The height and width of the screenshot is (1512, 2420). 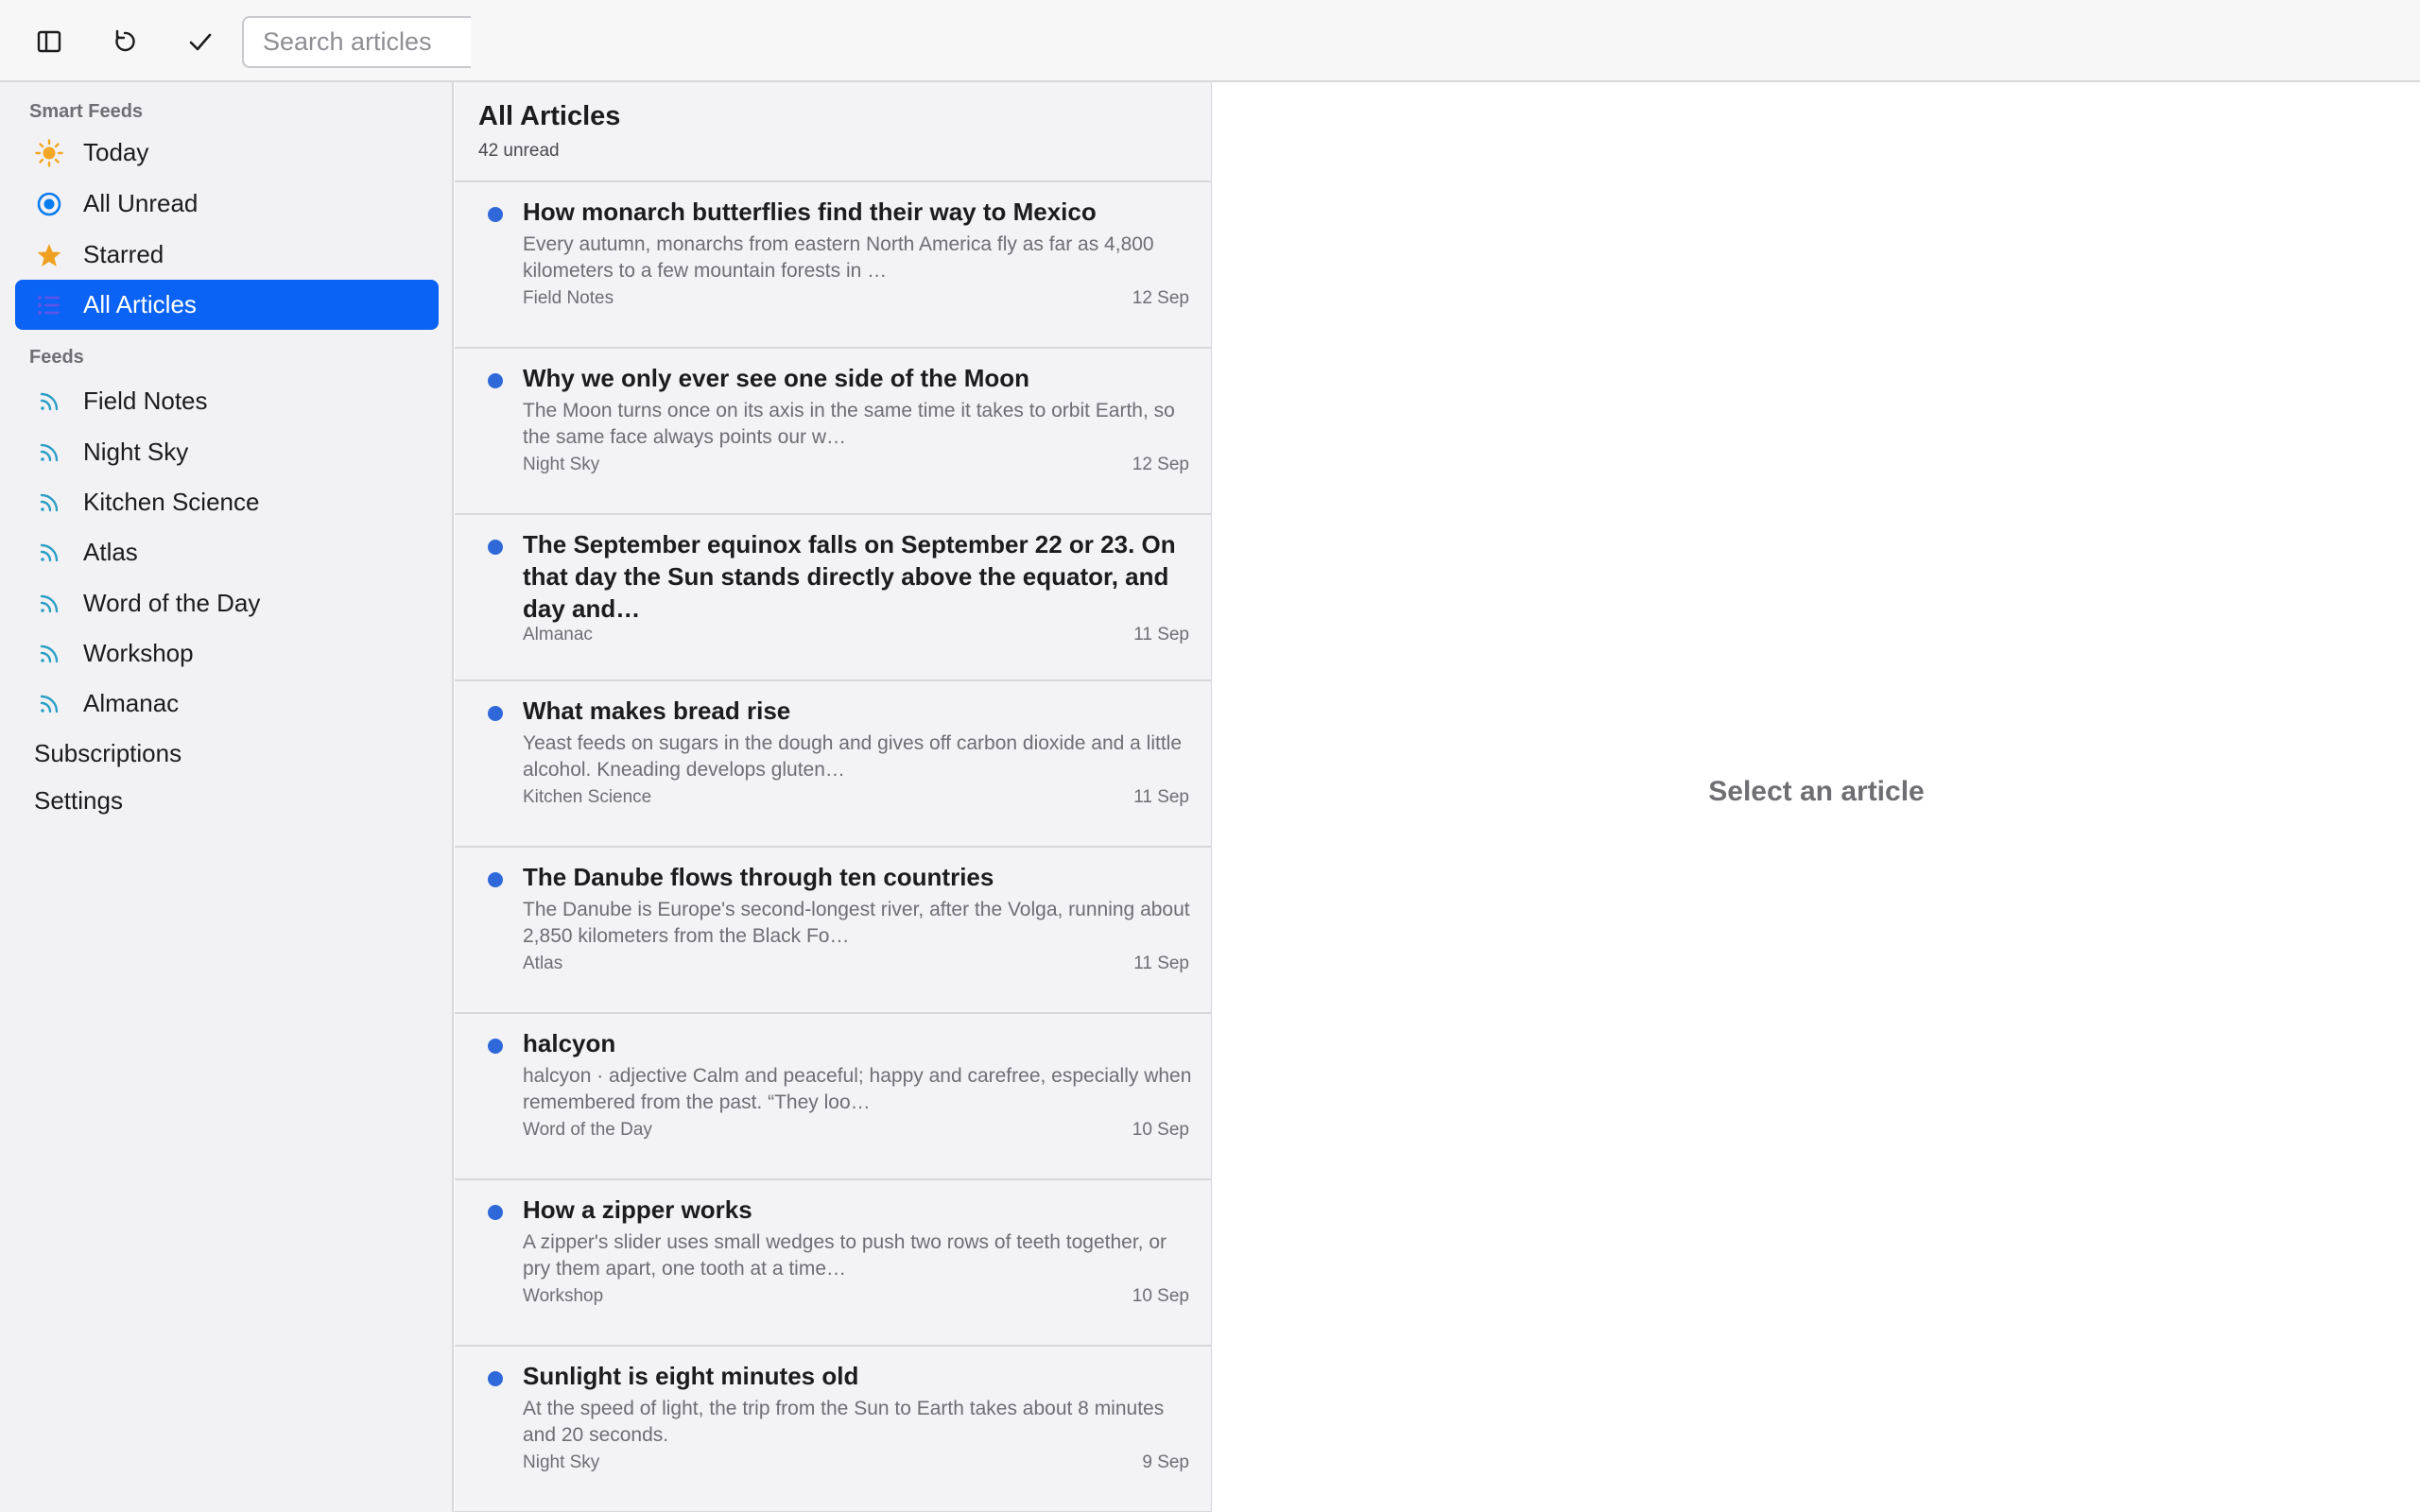 I want to click on smart-feeds-heading: Smart Feeds, so click(x=87, y=111).